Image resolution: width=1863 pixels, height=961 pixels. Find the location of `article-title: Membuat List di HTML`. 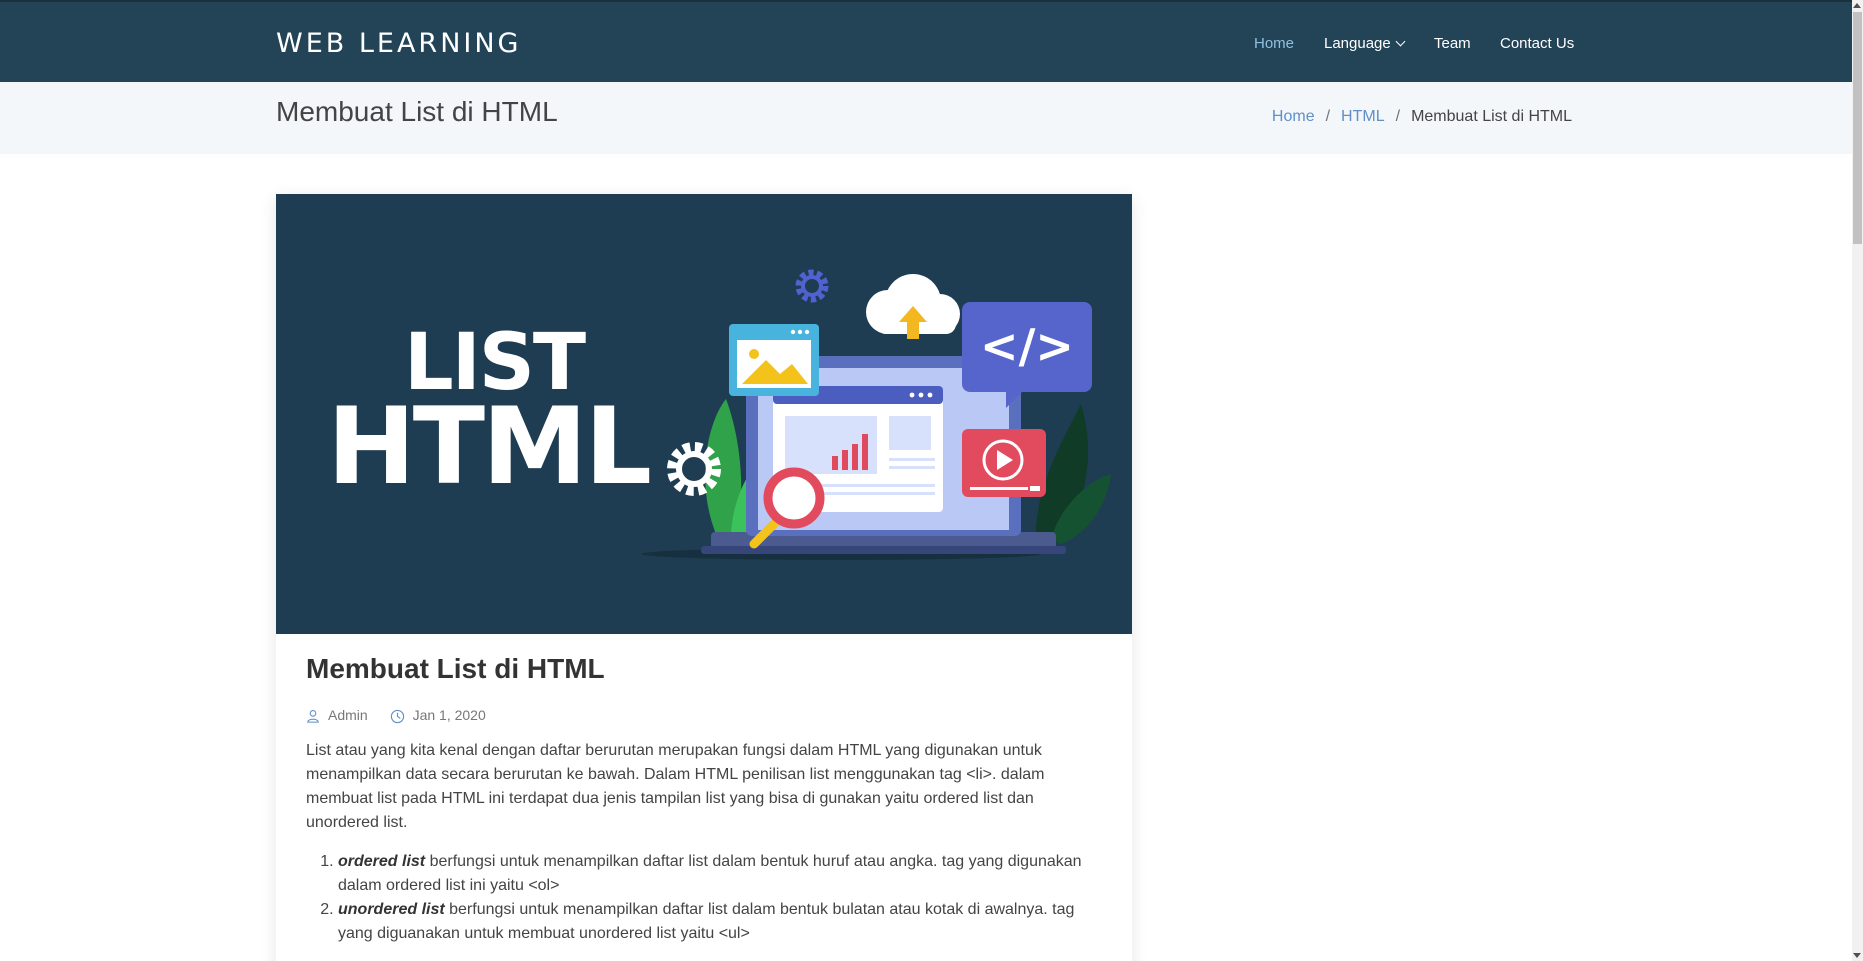

article-title: Membuat List di HTML is located at coordinates (455, 669).